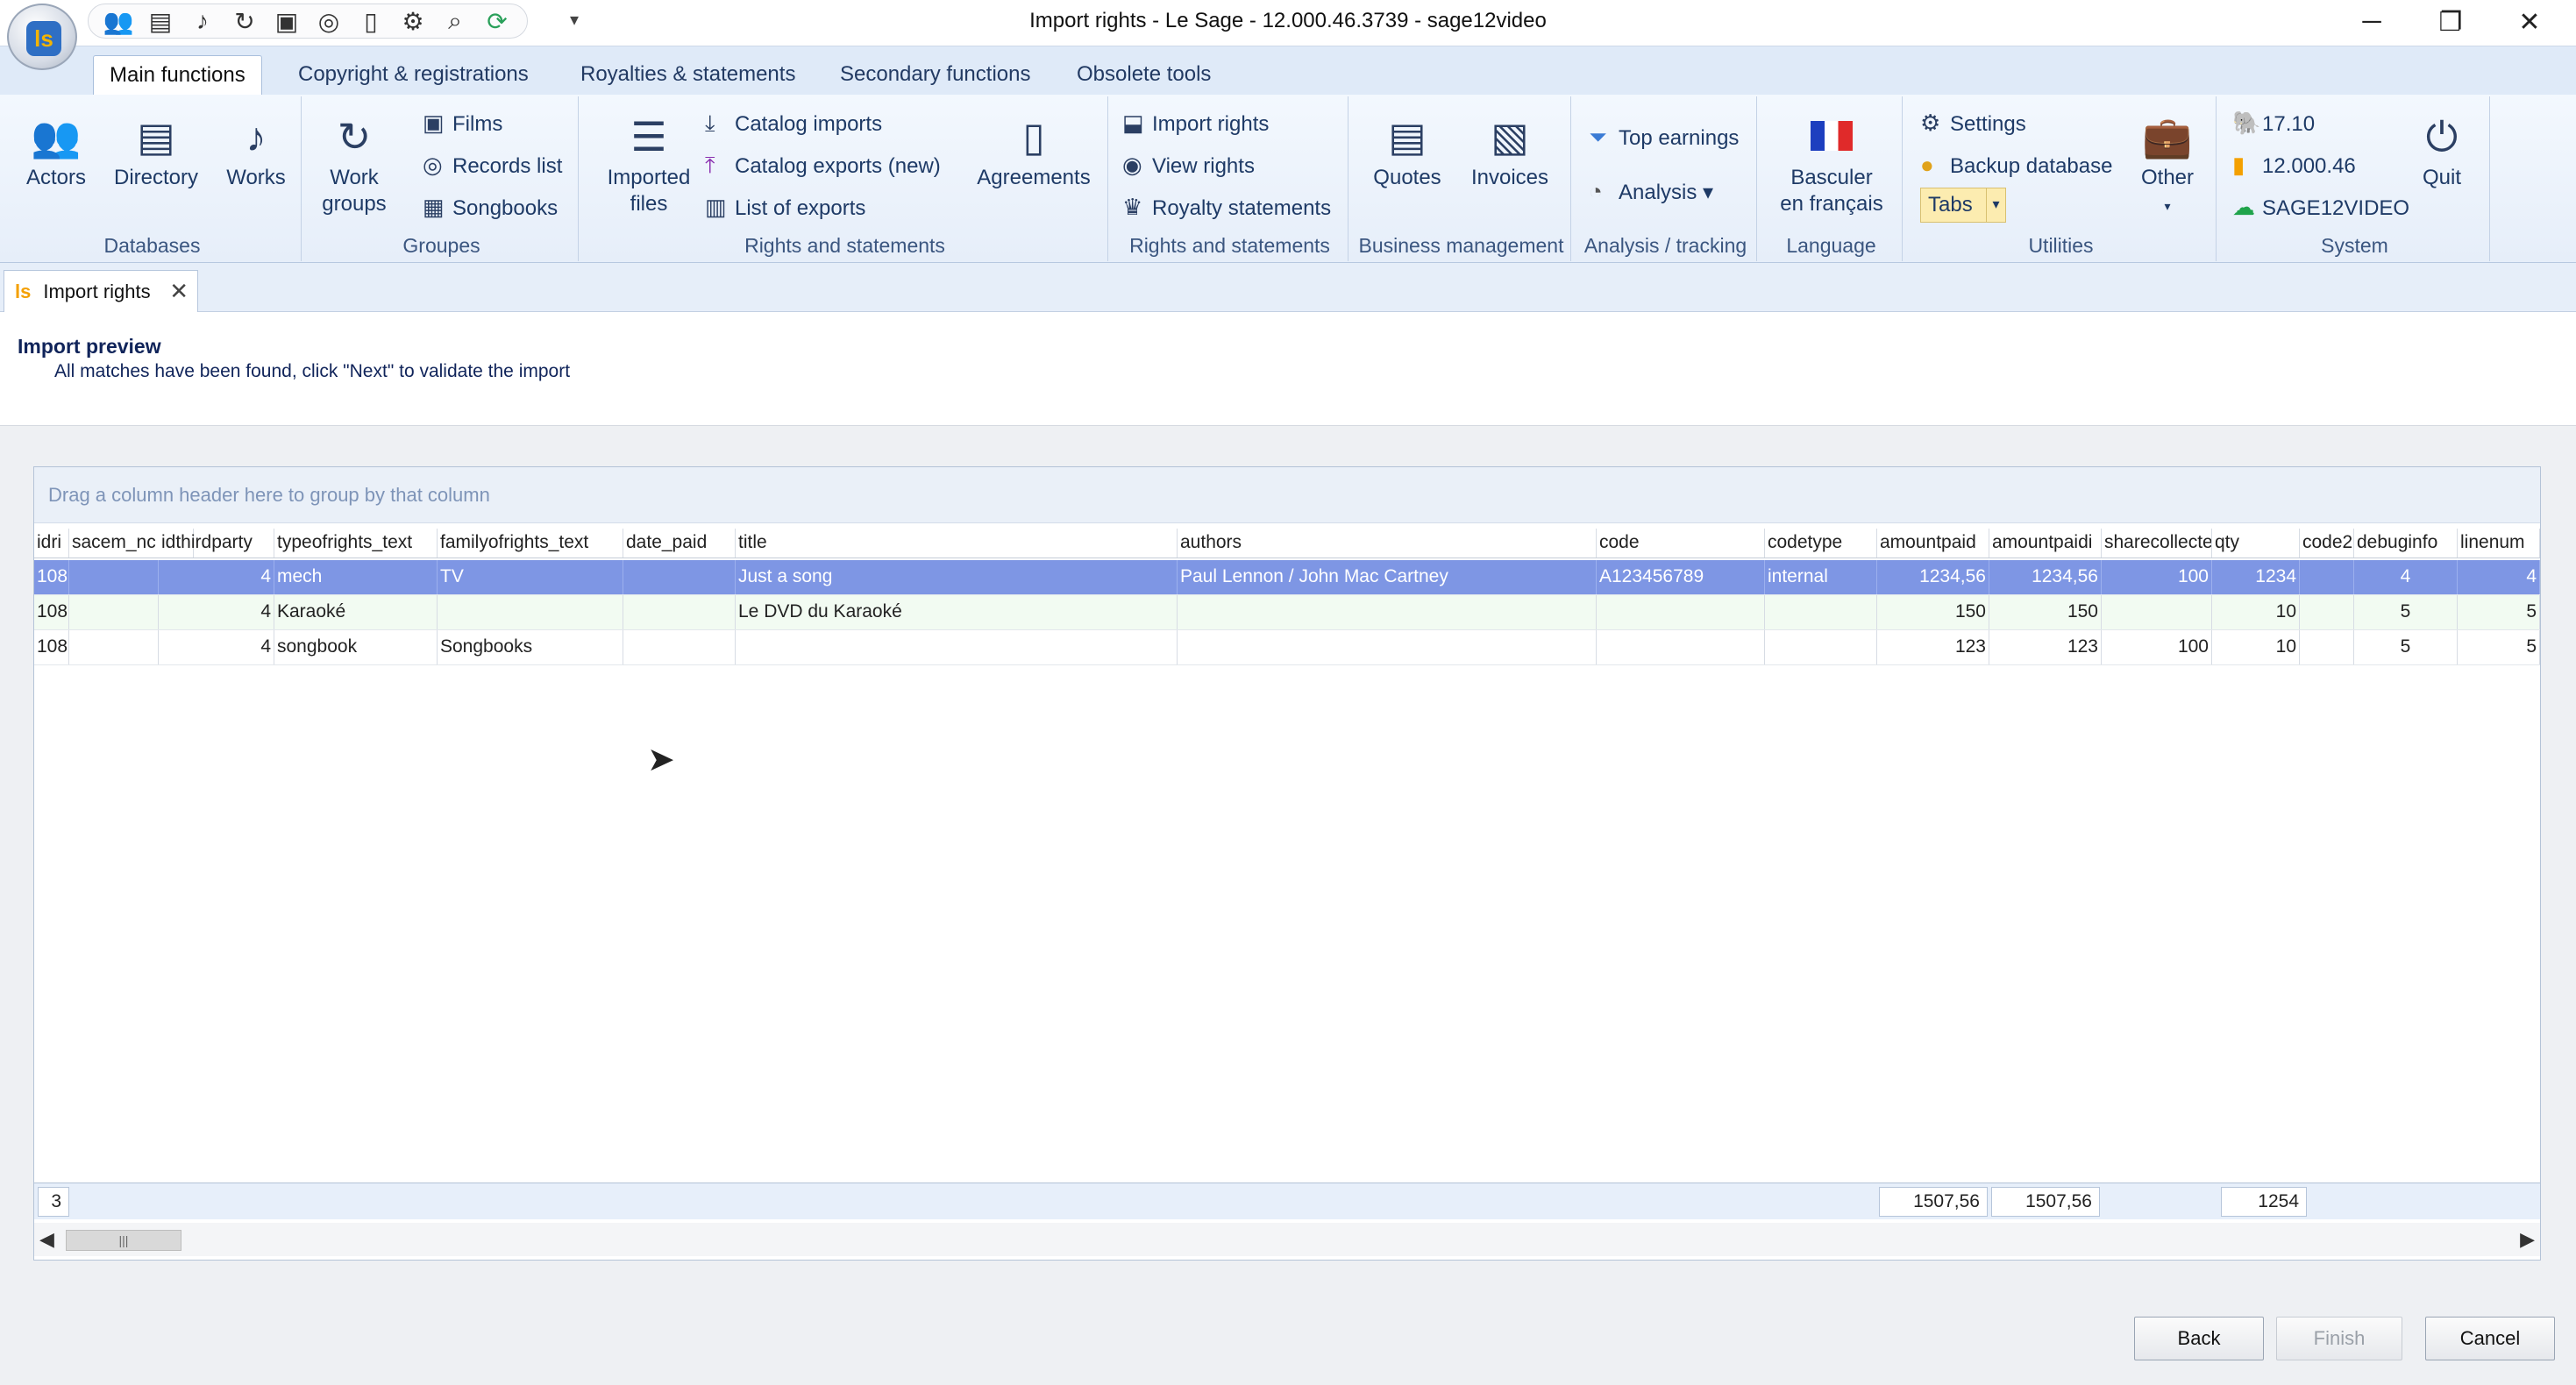 This screenshot has height=1385, width=2576. What do you see at coordinates (1963, 205) in the screenshot?
I see `tabs-dropdown: Tabs ▾` at bounding box center [1963, 205].